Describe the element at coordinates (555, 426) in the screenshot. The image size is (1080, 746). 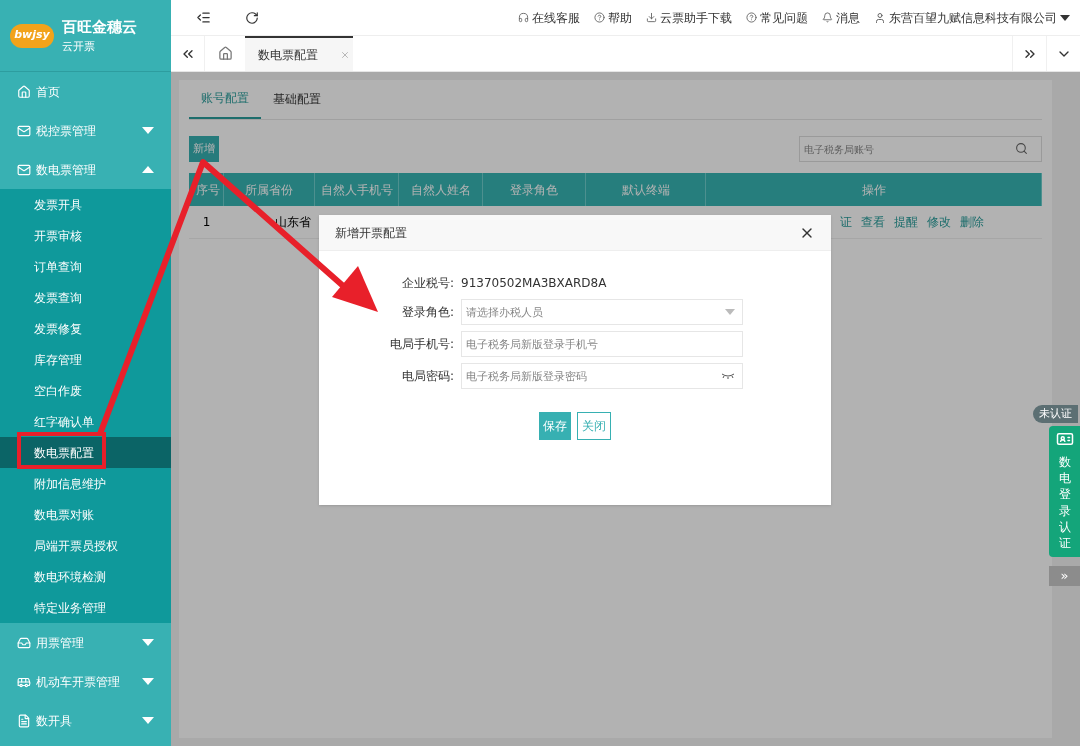
I see `save-button: 保存` at that location.